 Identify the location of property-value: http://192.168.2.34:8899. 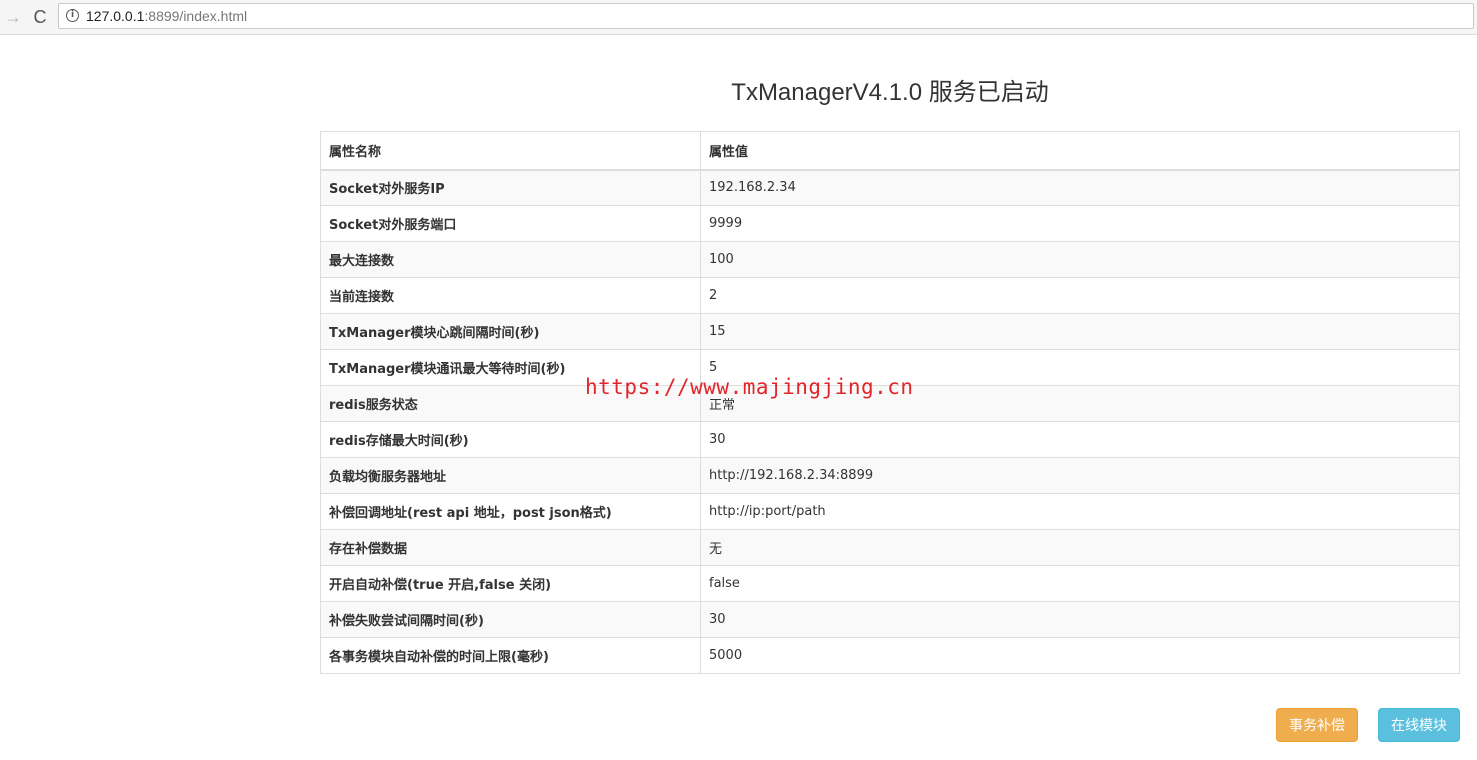
(1080, 475).